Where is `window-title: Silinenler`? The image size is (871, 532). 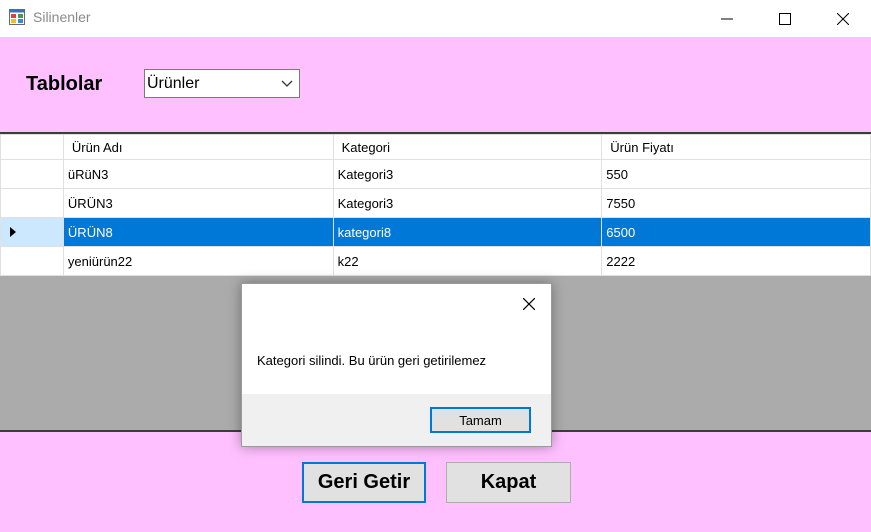
window-title: Silinenler is located at coordinates (62, 17).